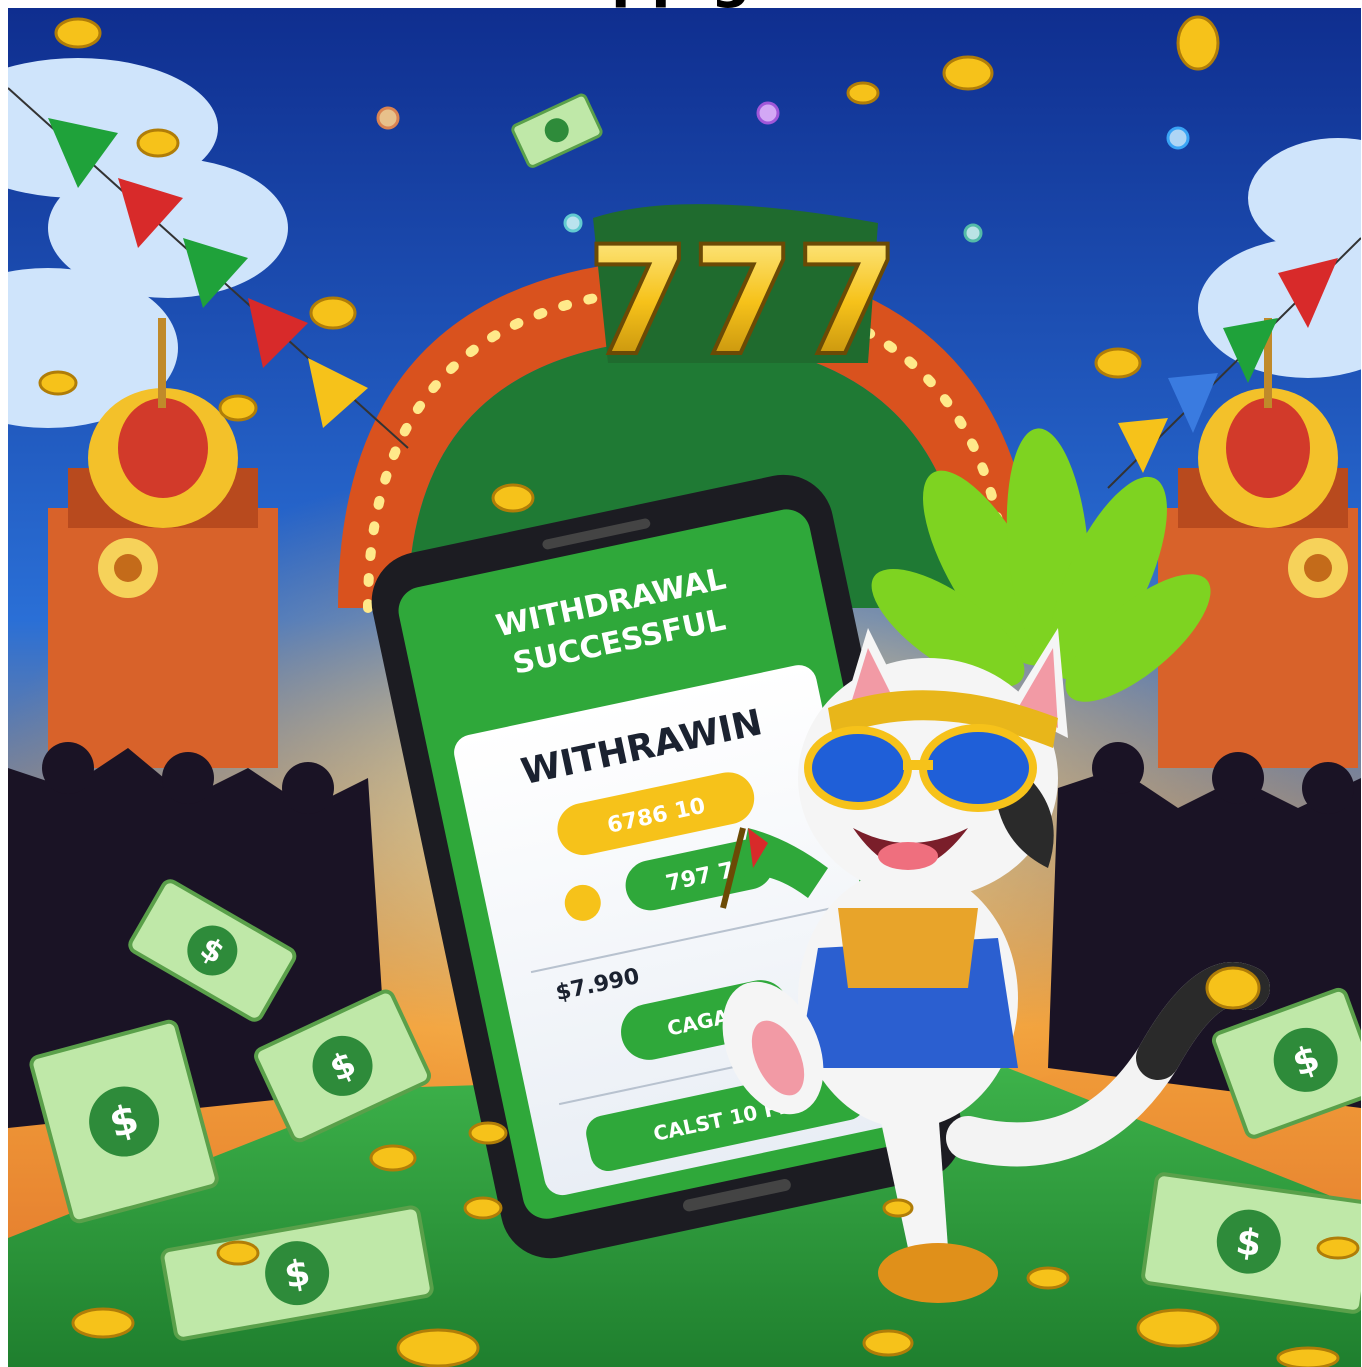 The width and height of the screenshot is (1362, 1367). What do you see at coordinates (973, 233) in the screenshot?
I see `firework-teal` at bounding box center [973, 233].